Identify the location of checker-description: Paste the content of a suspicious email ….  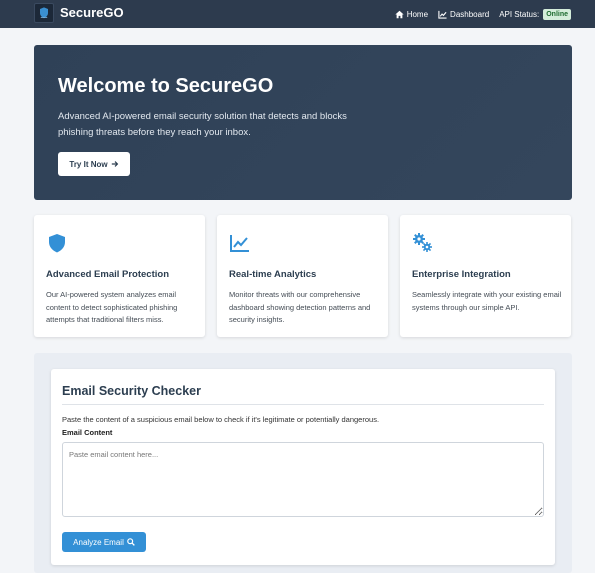
(221, 419).